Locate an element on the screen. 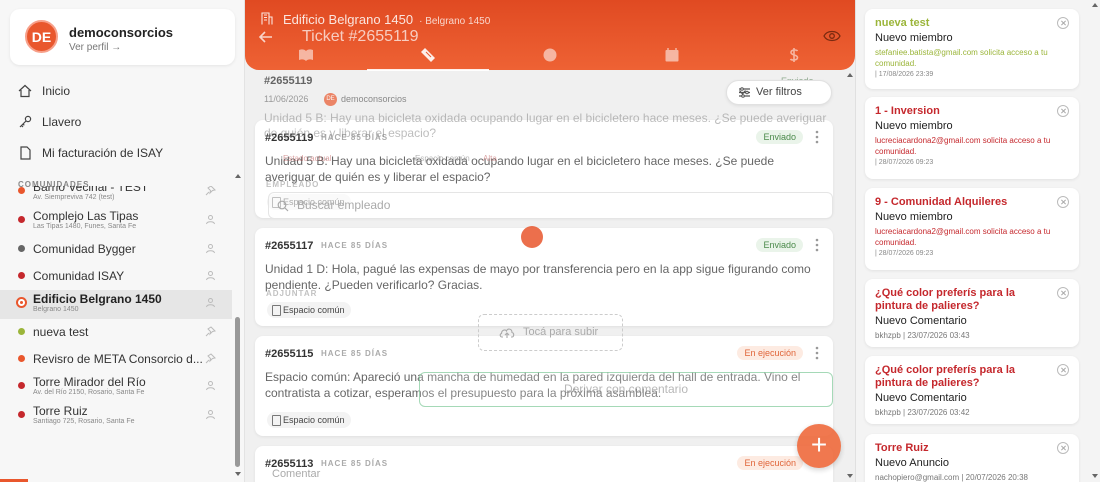  chevron-down-icon is located at coordinates (742, 92).